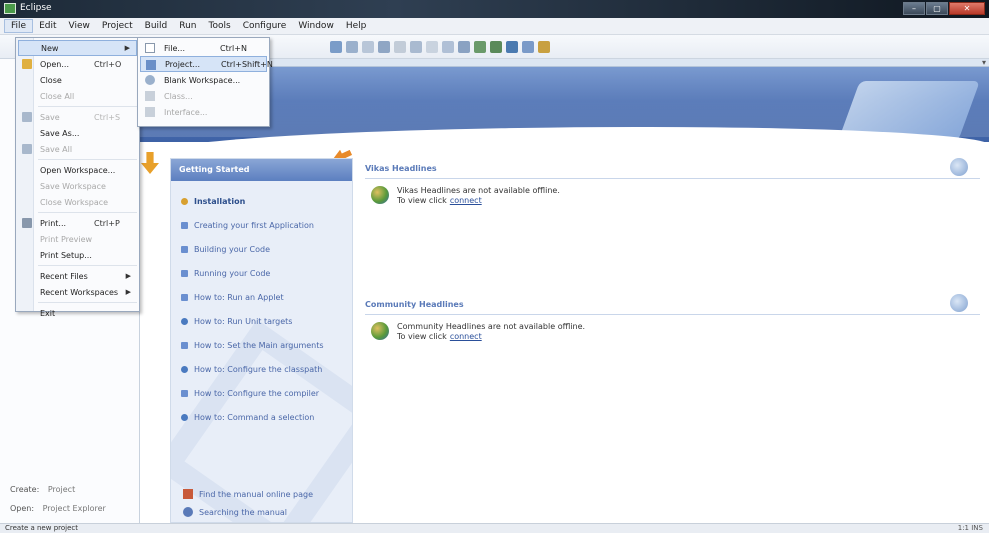 This screenshot has height=533, width=989. Describe the element at coordinates (243, 512) in the screenshot. I see `search-manual-label: Searching the manual` at that location.